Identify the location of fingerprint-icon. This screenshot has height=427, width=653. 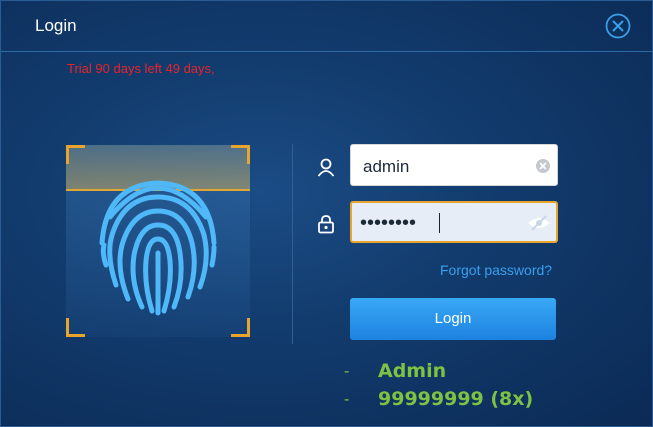
(158, 248).